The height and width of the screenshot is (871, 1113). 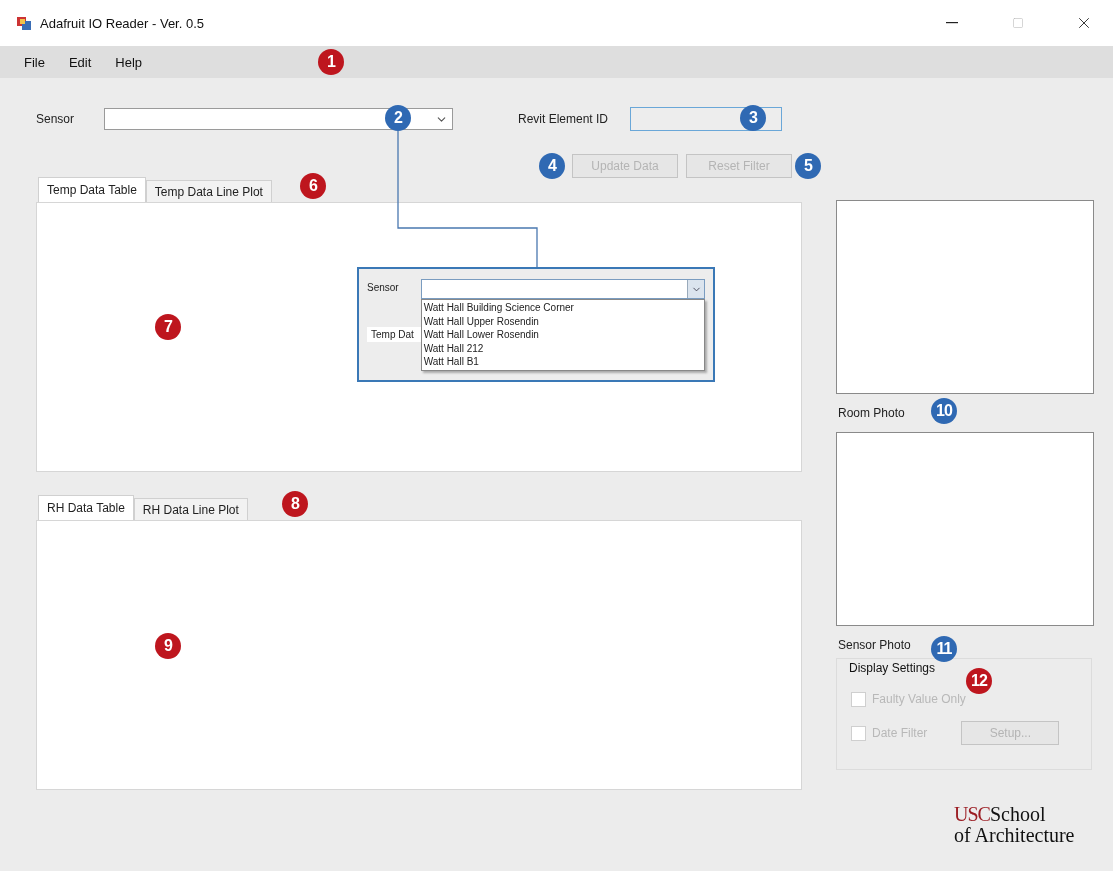 What do you see at coordinates (562, 321) in the screenshot?
I see `dropdown-option: Watt Hall Upper Rosendin` at bounding box center [562, 321].